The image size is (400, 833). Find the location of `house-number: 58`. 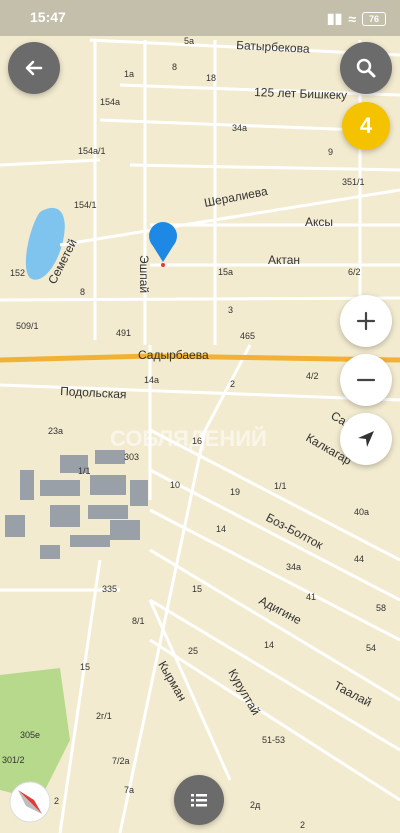

house-number: 58 is located at coordinates (381, 608).